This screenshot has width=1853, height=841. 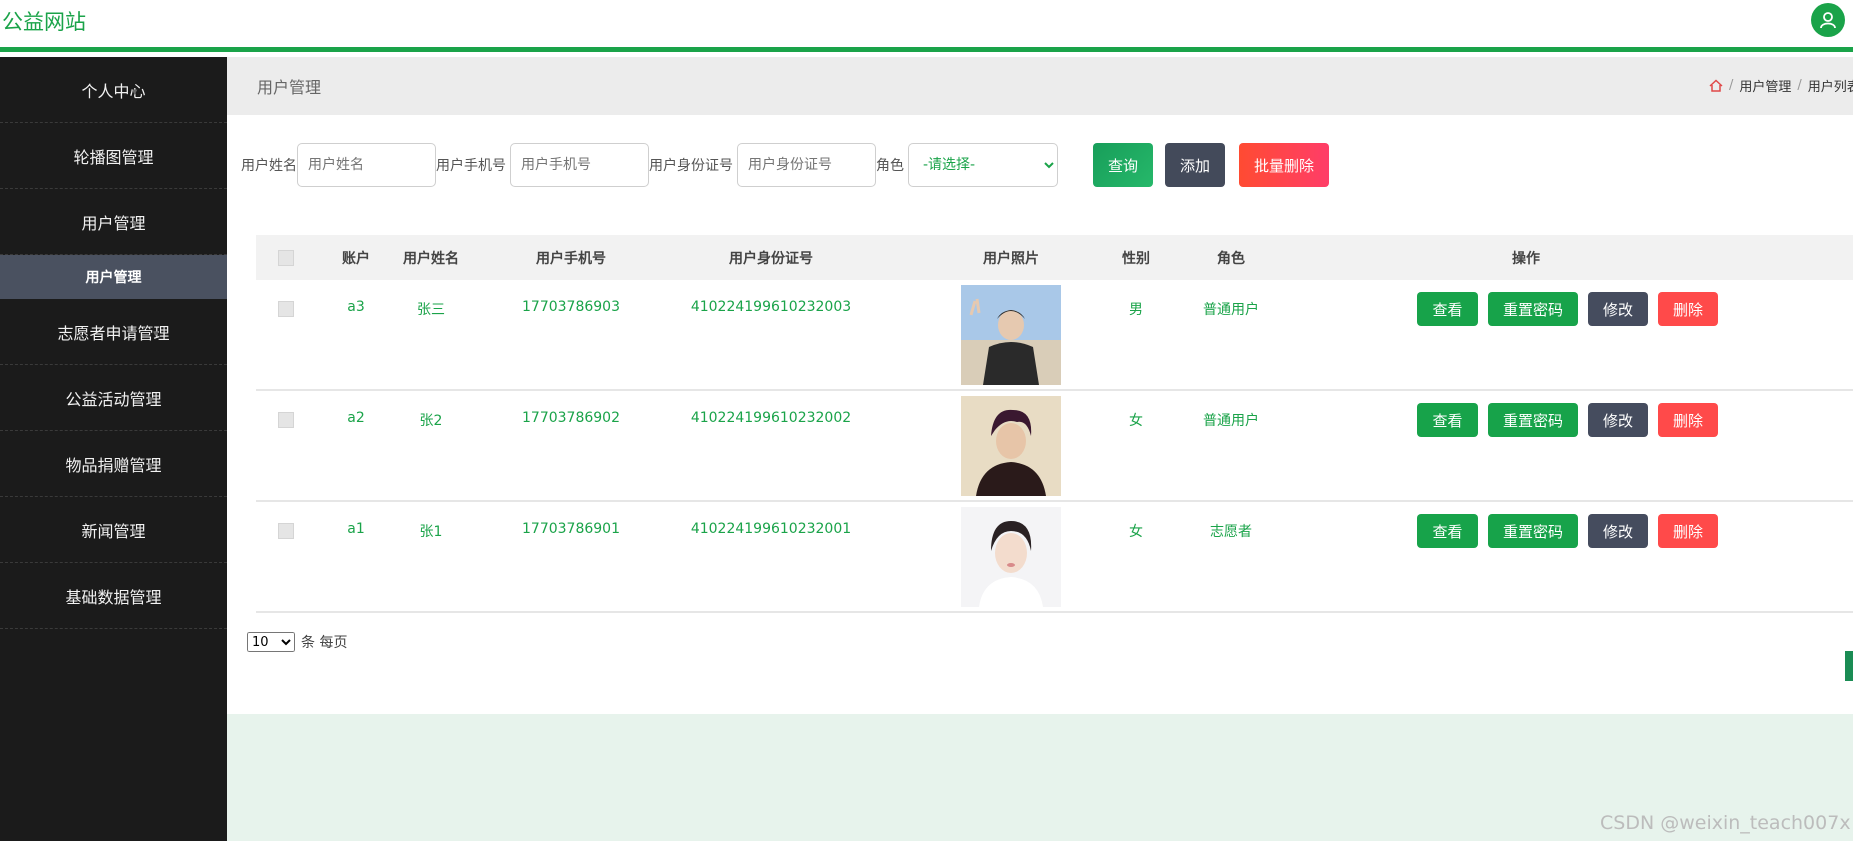 I want to click on breadcrumb-item: 用户列表, so click(x=1830, y=87).